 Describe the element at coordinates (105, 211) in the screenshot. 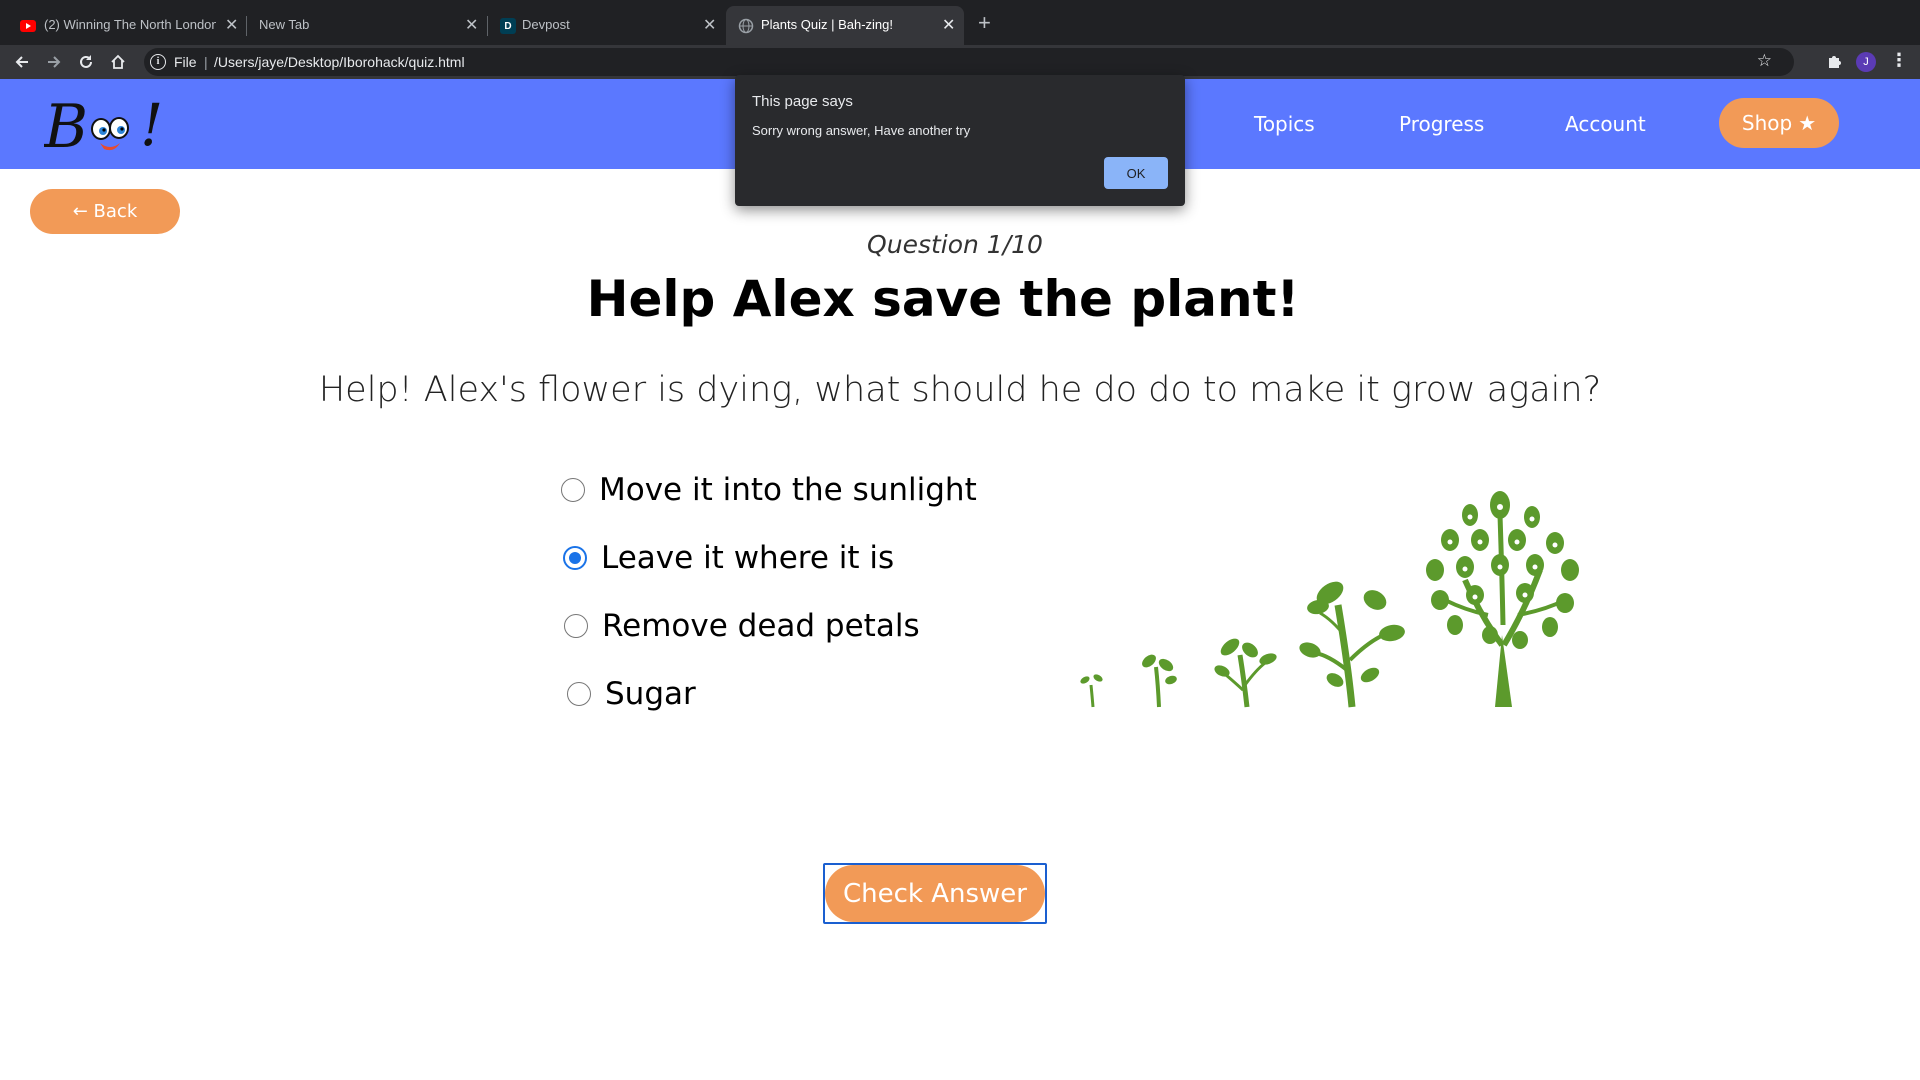

I see `back-button: ← Back` at that location.